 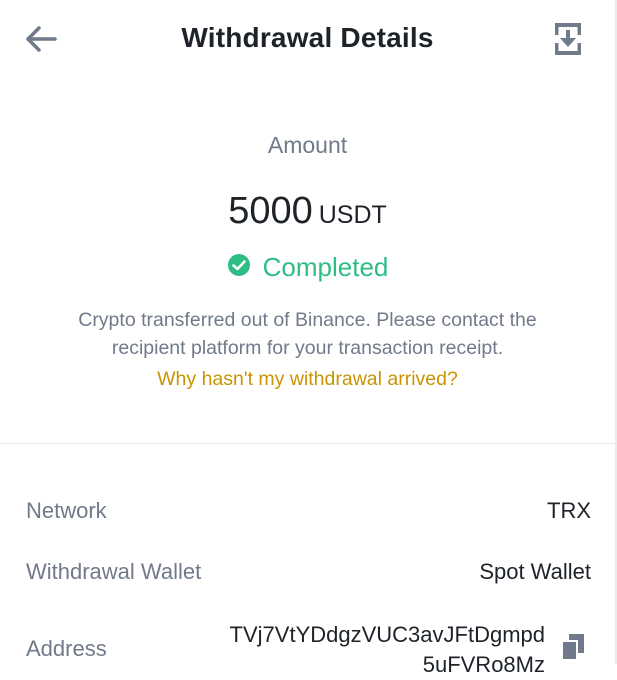 What do you see at coordinates (535, 571) in the screenshot?
I see `withdrawal-wallet-value: Spot Wallet` at bounding box center [535, 571].